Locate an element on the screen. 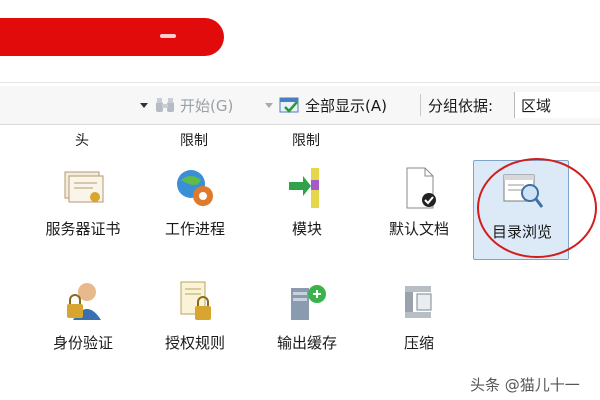  group-by-select: 区域 is located at coordinates (557, 105).